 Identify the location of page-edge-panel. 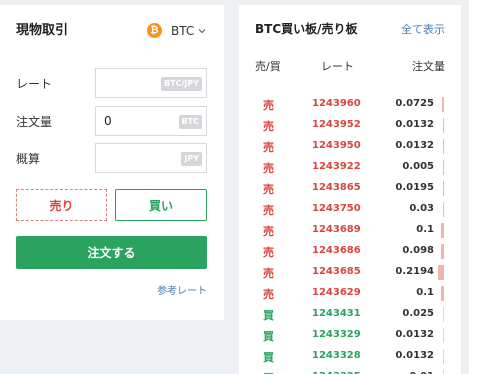
(474, 187).